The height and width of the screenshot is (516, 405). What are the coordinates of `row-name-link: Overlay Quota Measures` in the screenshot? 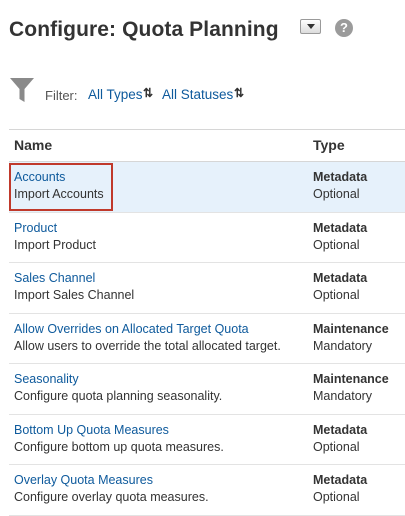 It's located at (83, 480).